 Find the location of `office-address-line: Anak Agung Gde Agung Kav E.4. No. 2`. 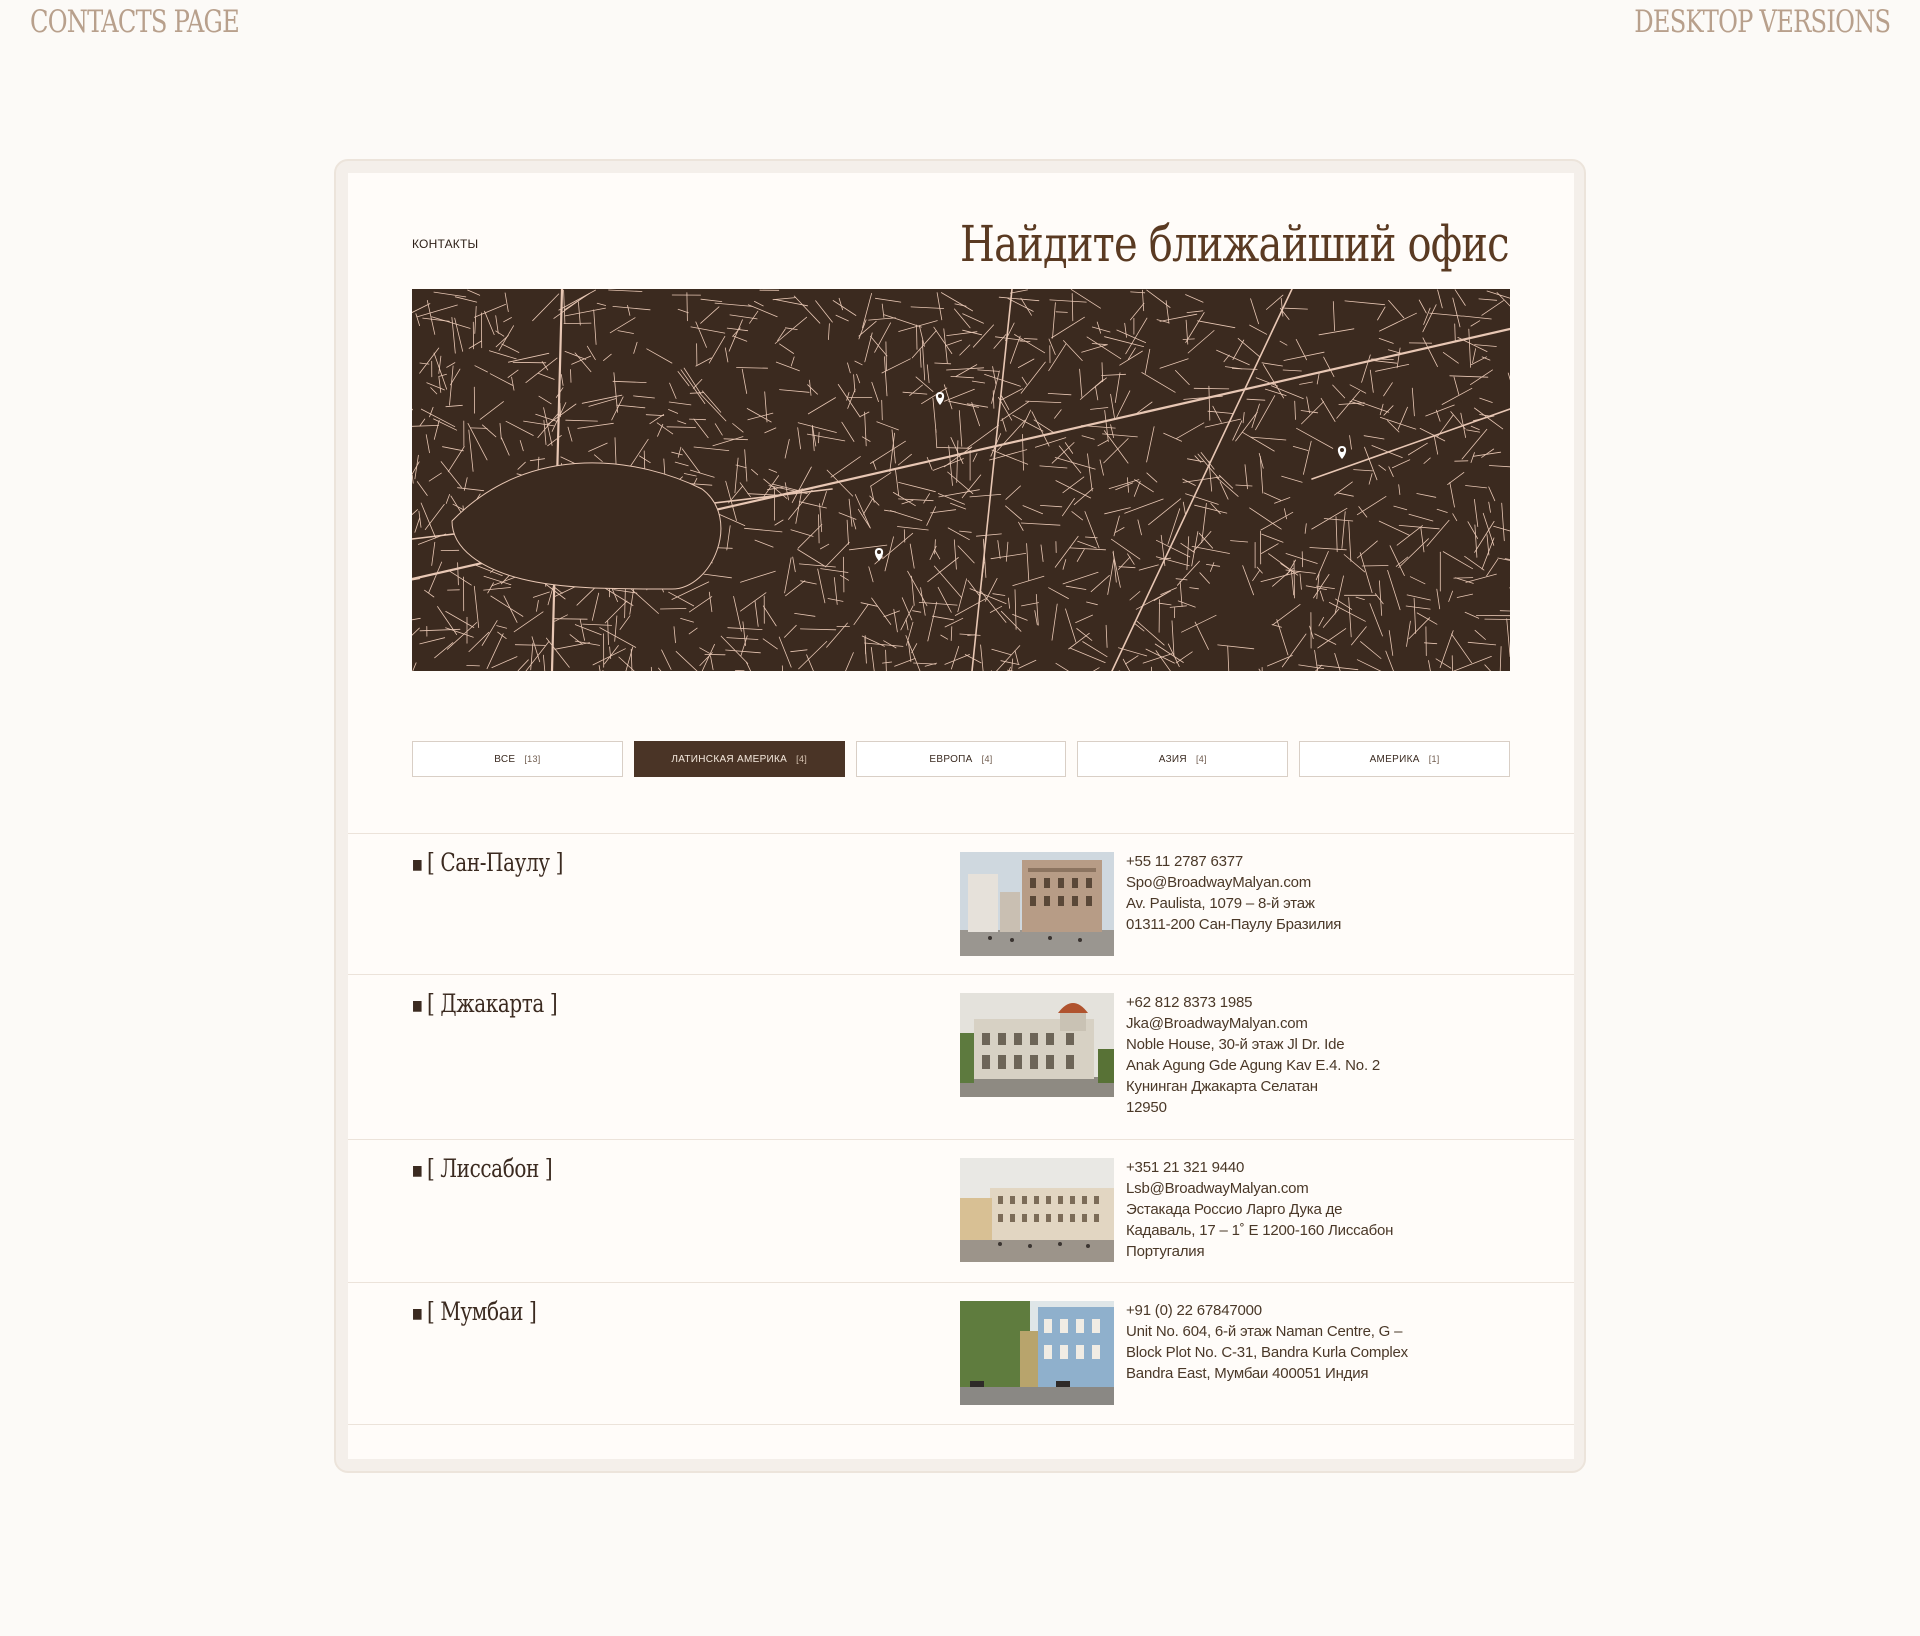

office-address-line: Anak Agung Gde Agung Kav E.4. No. 2 is located at coordinates (1253, 1065).